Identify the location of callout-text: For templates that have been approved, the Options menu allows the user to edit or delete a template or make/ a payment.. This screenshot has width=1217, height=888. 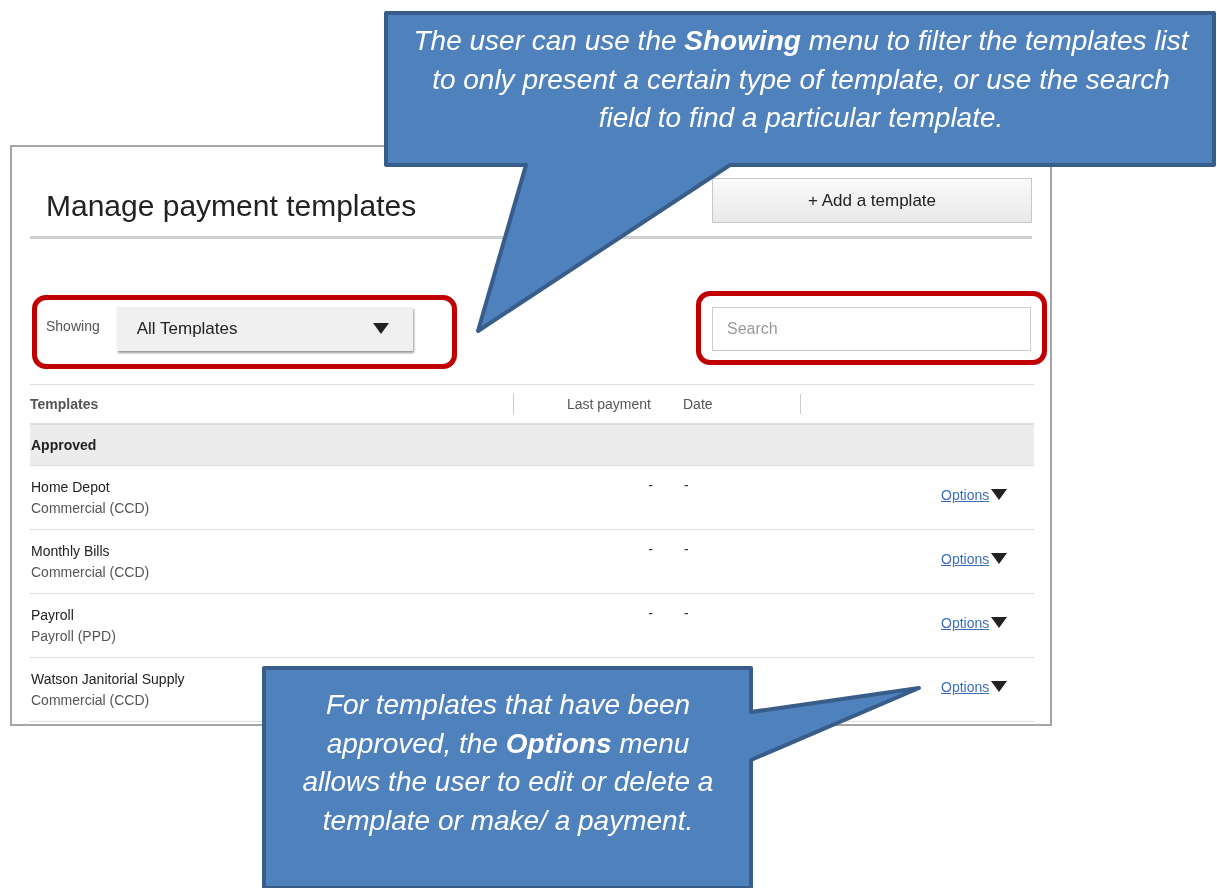
(508, 763).